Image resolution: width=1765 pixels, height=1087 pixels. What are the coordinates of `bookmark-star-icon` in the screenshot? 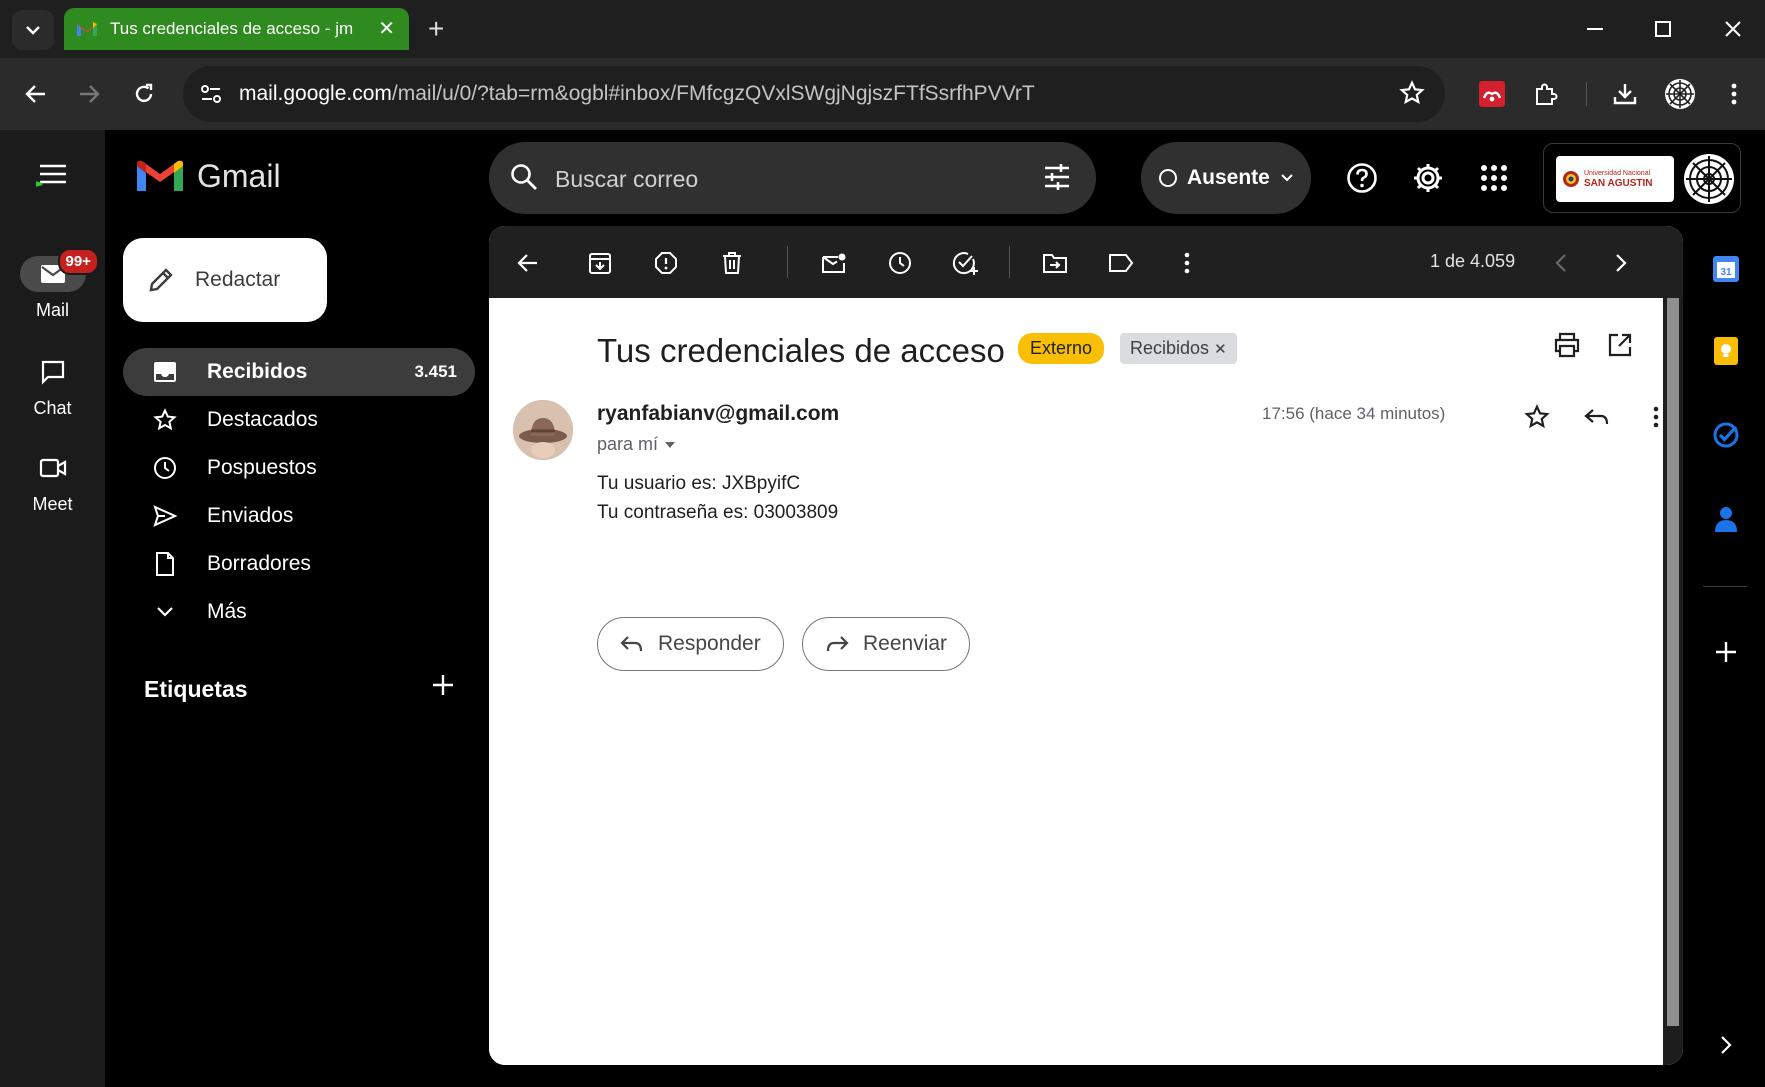 It's located at (1412, 95).